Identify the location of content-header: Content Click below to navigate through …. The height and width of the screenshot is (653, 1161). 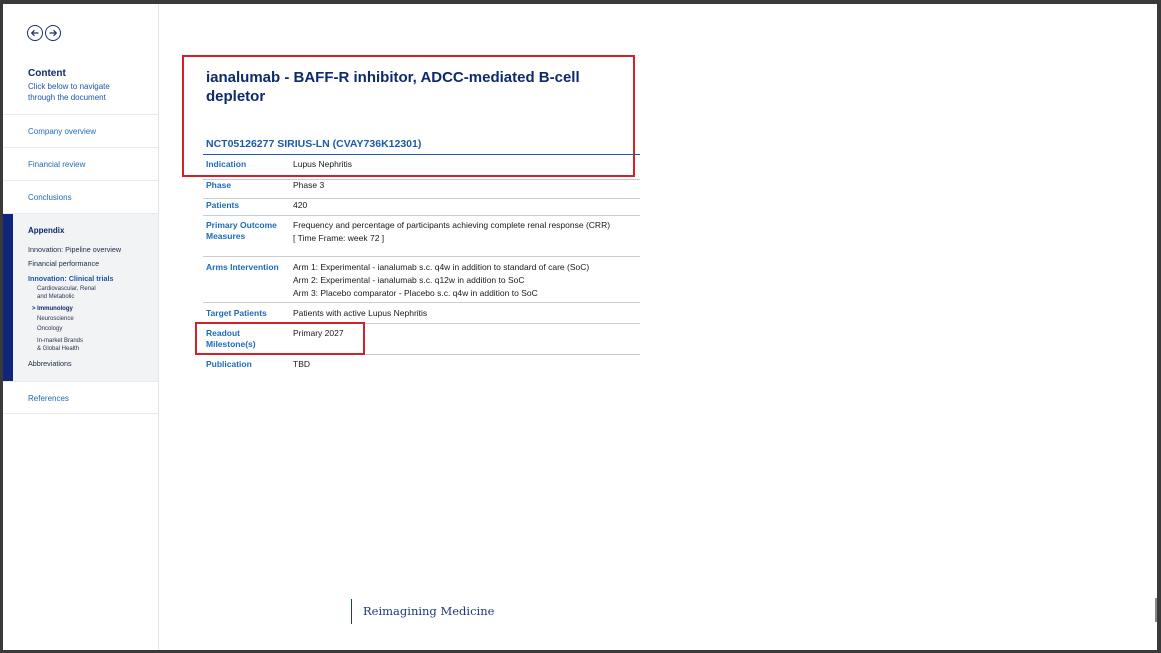
(90, 85).